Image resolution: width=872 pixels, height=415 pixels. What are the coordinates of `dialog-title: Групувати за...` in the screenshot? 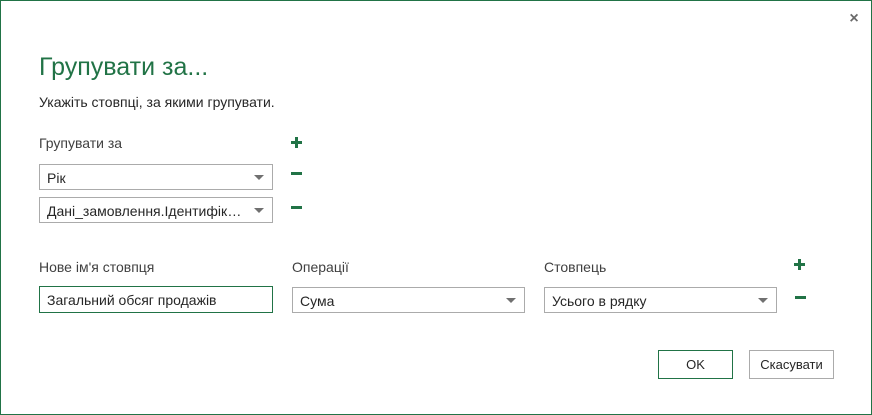 It's located at (124, 67).